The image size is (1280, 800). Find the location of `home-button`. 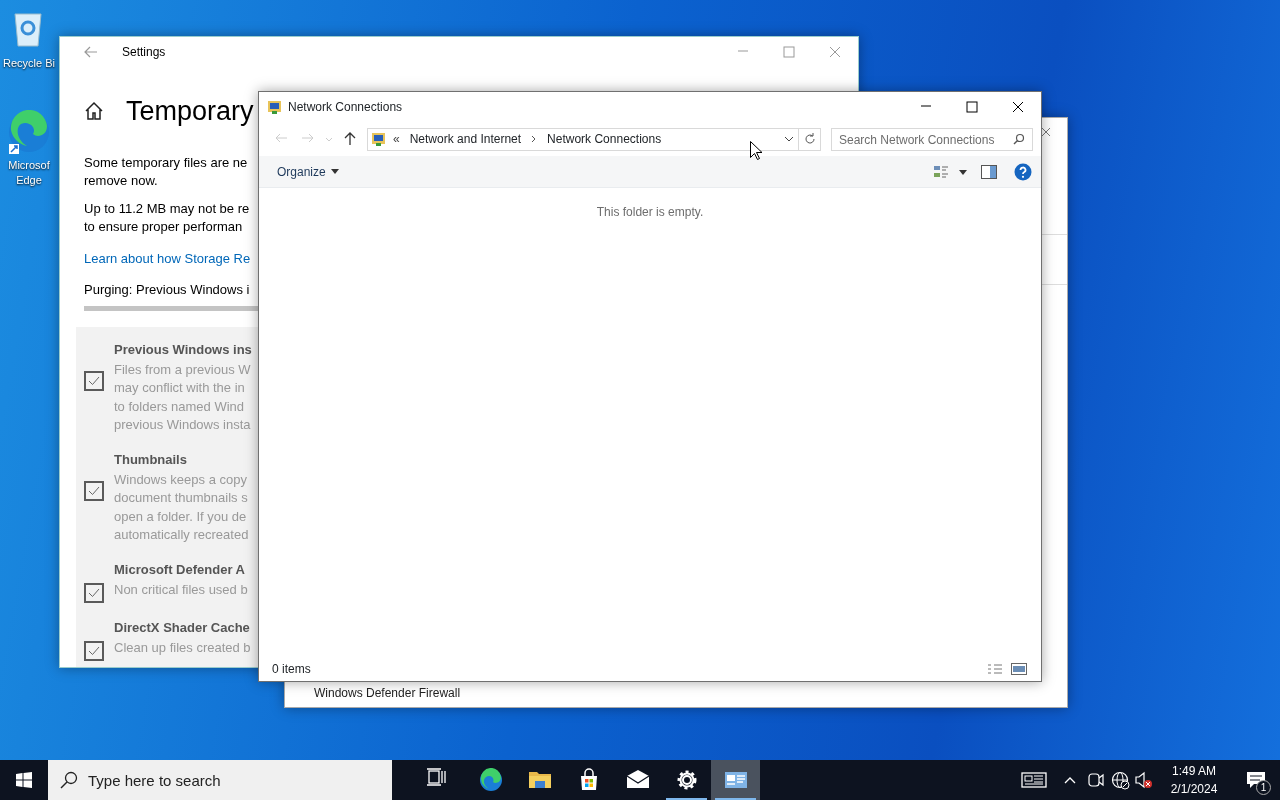

home-button is located at coordinates (94, 111).